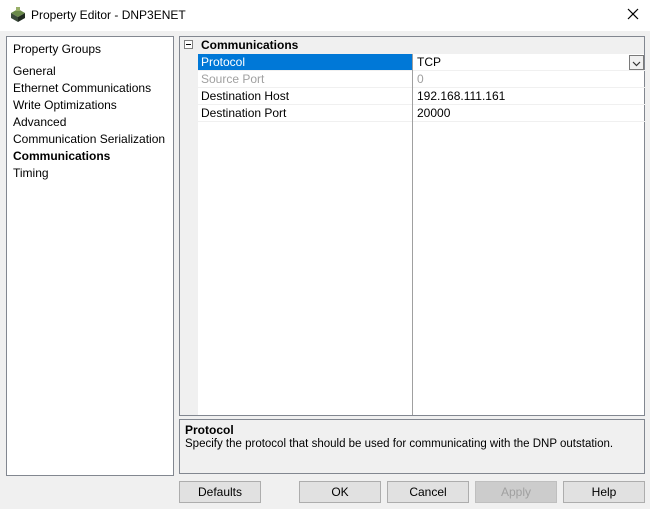 This screenshot has height=509, width=650. I want to click on property-value: 192.168.111.161, so click(529, 96).